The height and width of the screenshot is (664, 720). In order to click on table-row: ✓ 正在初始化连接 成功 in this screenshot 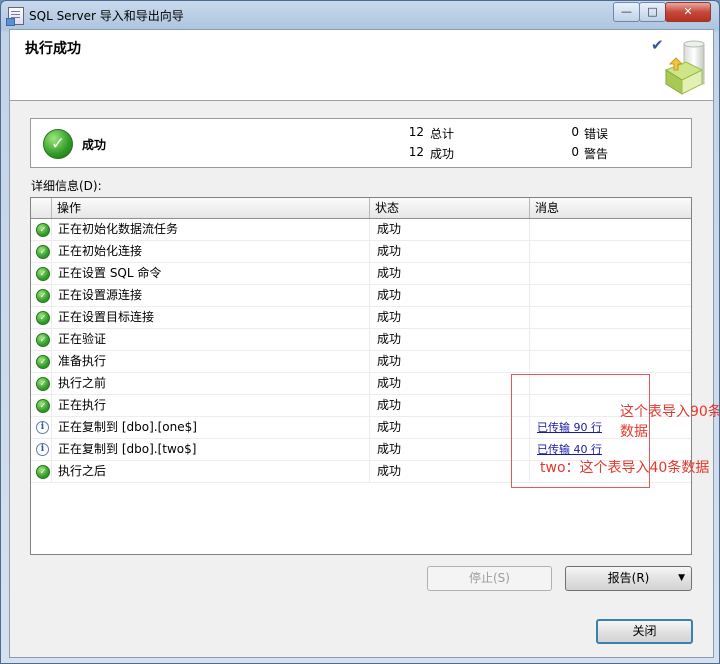, I will do `click(361, 252)`.